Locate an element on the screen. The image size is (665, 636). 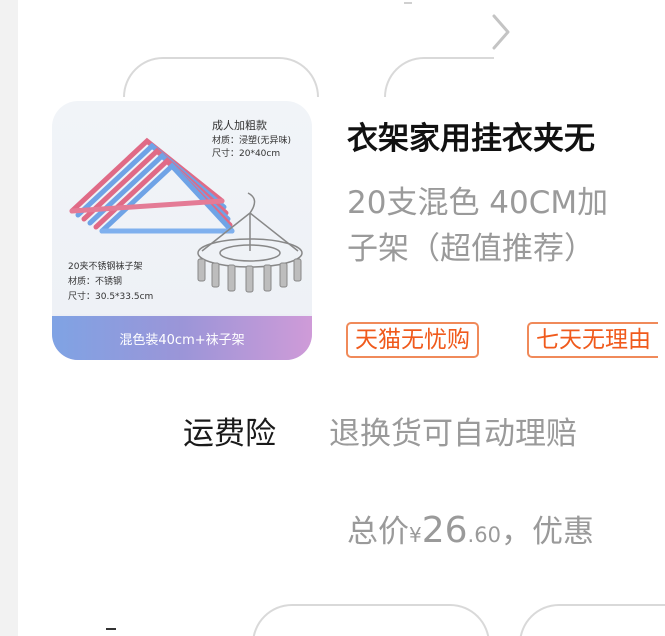
service-badge: 天猫无忧购 is located at coordinates (412, 340).